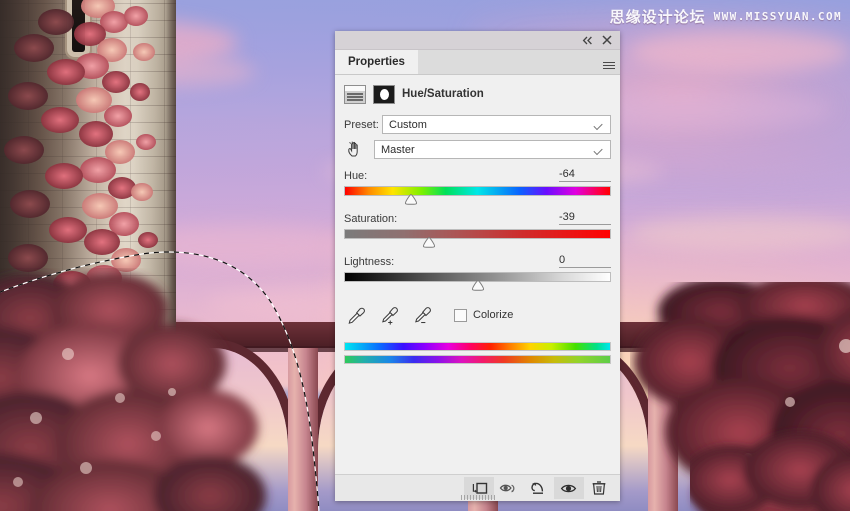 The width and height of the screenshot is (850, 511). What do you see at coordinates (384, 94) in the screenshot?
I see `layer-mask-thumbnail-icon` at bounding box center [384, 94].